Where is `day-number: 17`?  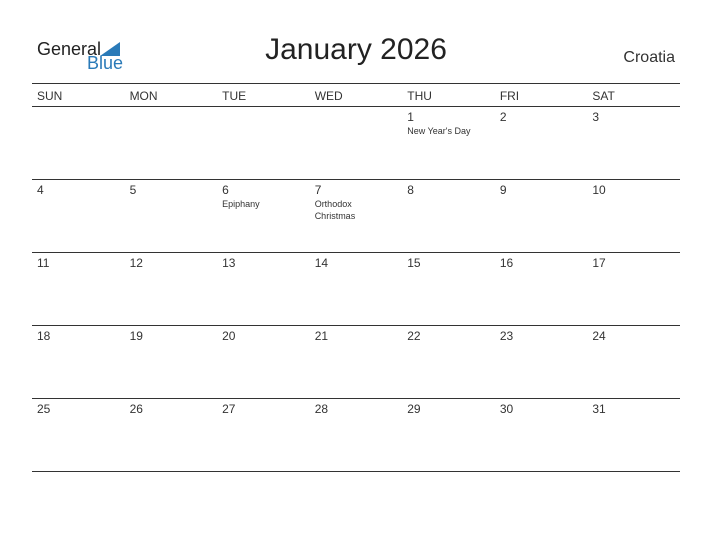 day-number: 17 is located at coordinates (599, 263).